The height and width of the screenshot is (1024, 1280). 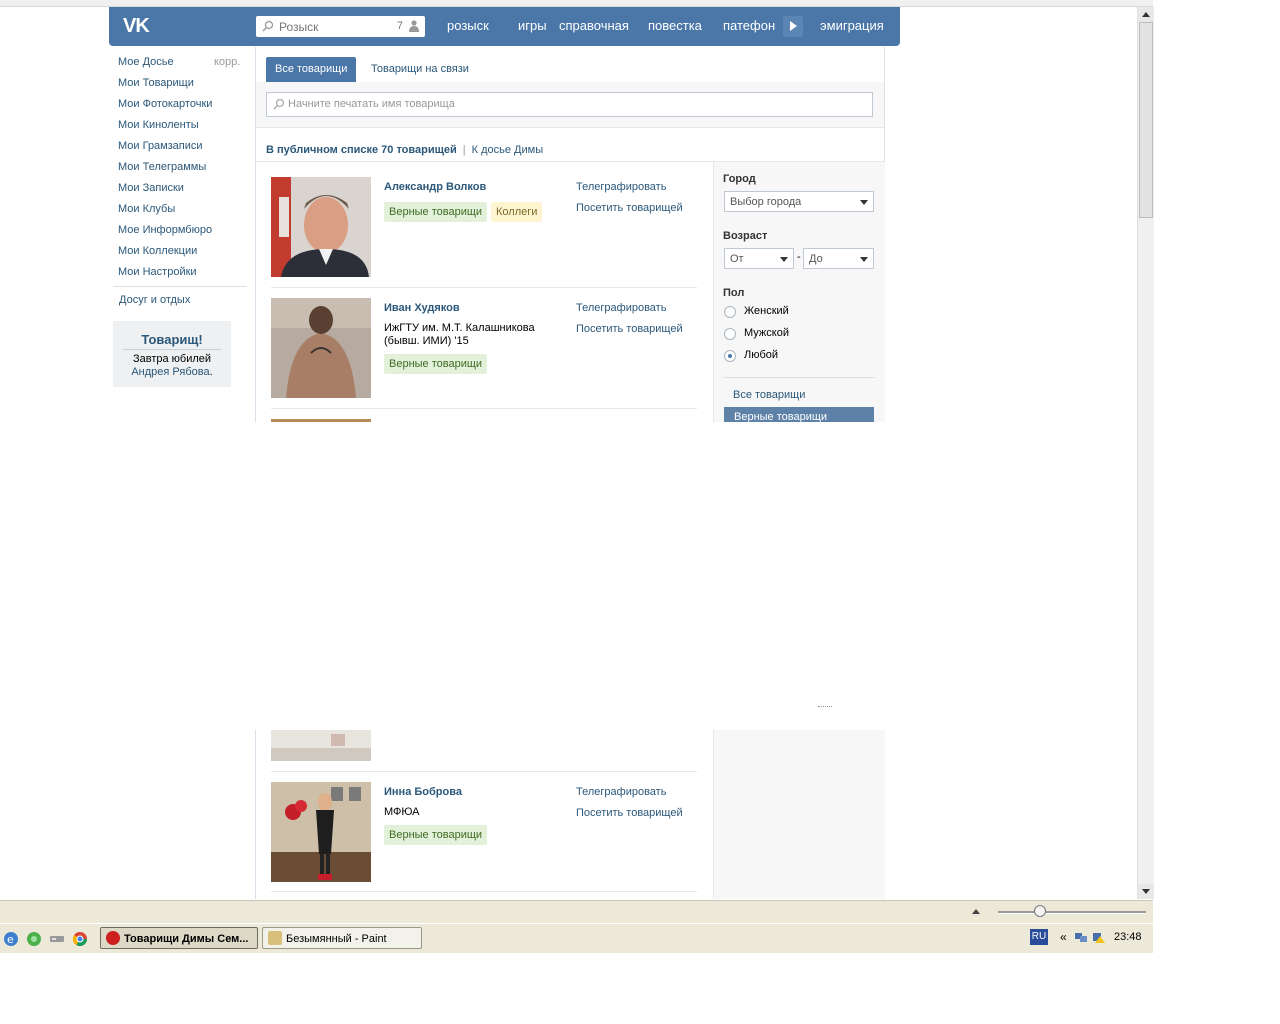 I want to click on browser-top-band, so click(x=576, y=3).